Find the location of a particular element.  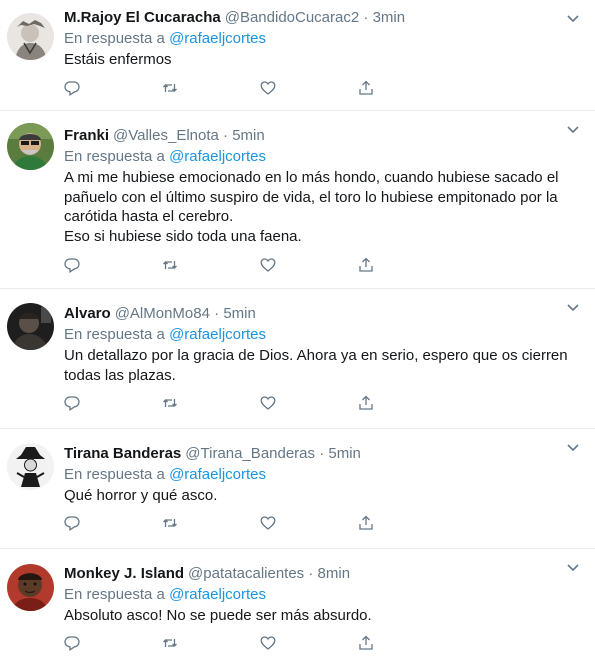

user-handle: @BandidoCucarac2 is located at coordinates (292, 17).